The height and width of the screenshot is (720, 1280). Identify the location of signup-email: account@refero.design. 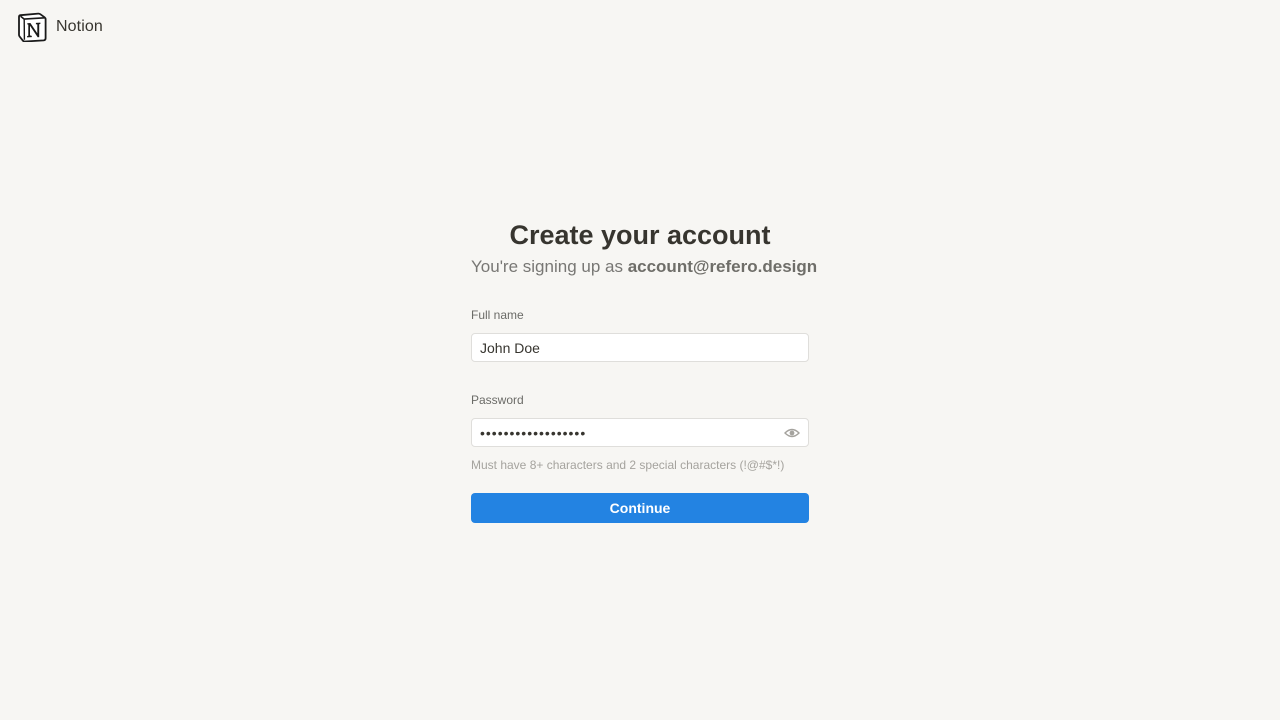
(722, 266).